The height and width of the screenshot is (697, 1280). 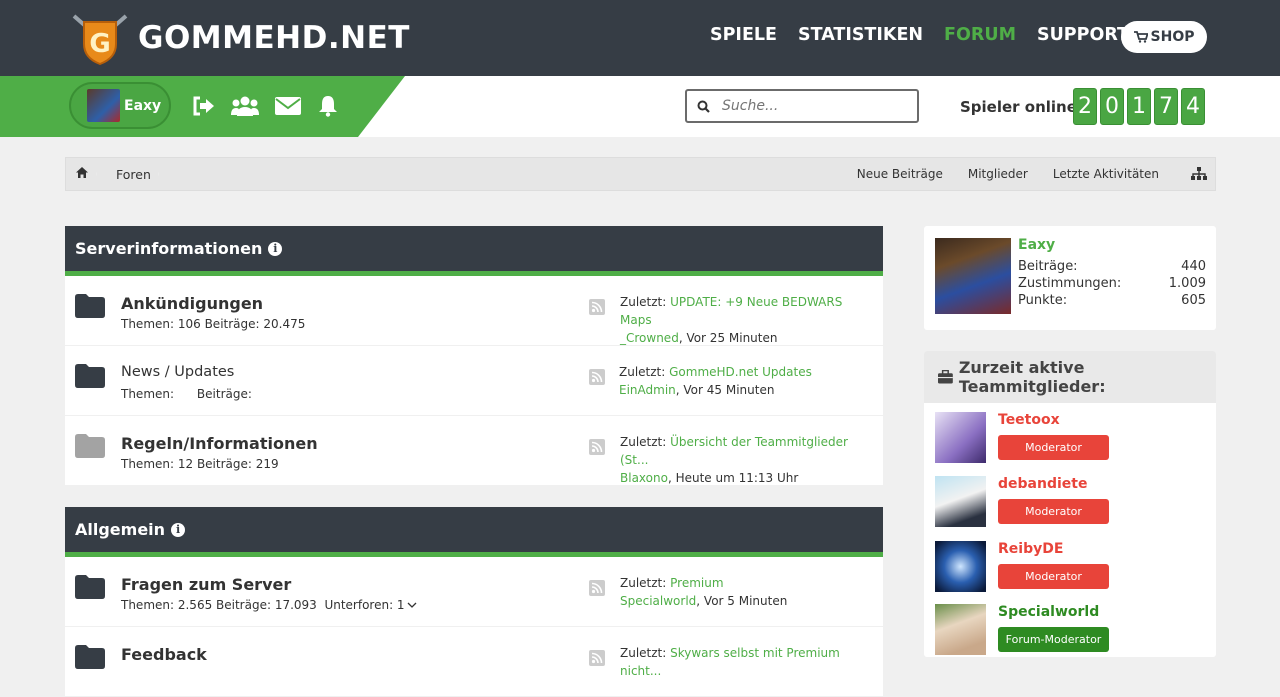 What do you see at coordinates (265, 106) in the screenshot?
I see `quick-actions` at bounding box center [265, 106].